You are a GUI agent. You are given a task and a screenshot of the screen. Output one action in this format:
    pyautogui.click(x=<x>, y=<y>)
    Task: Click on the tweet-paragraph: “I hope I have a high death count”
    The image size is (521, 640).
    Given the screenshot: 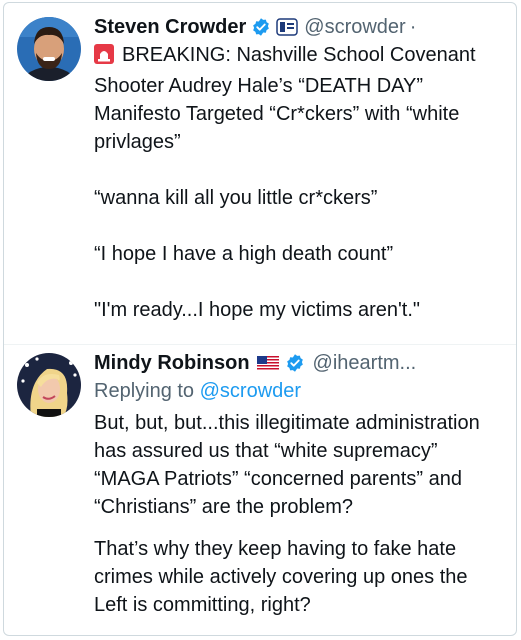 What is the action you would take?
    pyautogui.click(x=244, y=254)
    